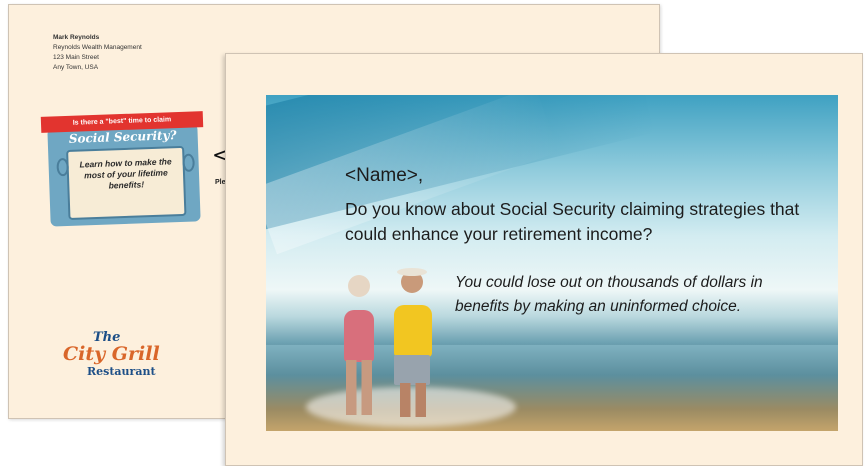 Image resolution: width=865 pixels, height=466 pixels. Describe the element at coordinates (97, 47) in the screenshot. I see `sender-company: Reynolds Wealth Management` at that location.